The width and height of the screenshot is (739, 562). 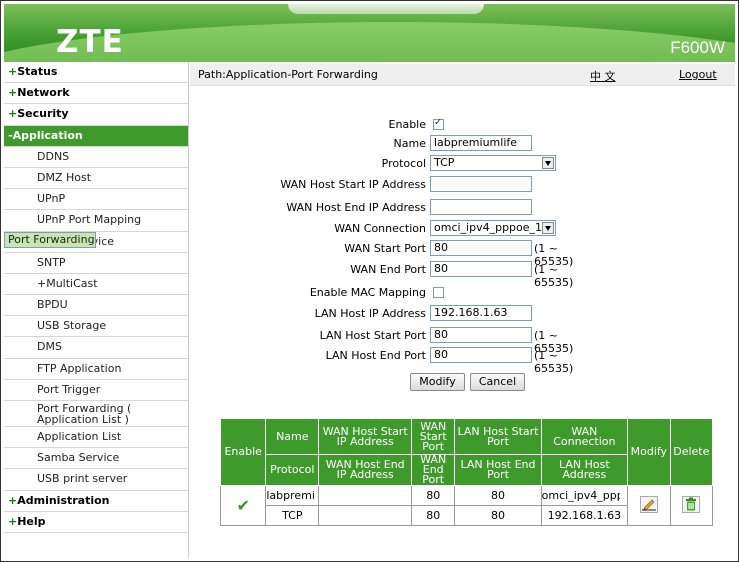 What do you see at coordinates (697, 47) in the screenshot?
I see `device-model: F600W` at bounding box center [697, 47].